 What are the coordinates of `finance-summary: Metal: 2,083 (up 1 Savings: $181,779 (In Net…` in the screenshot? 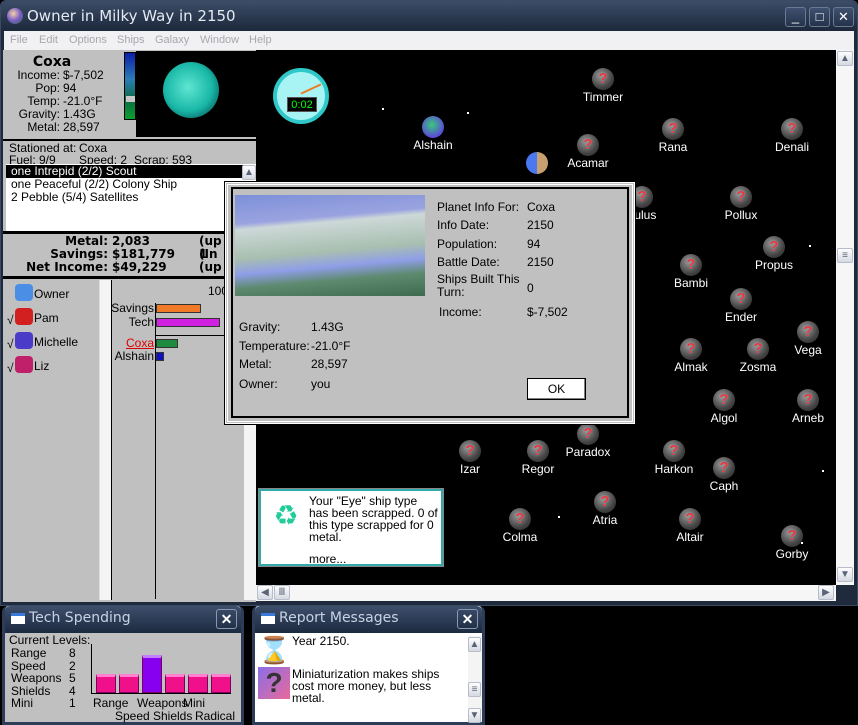 It's located at (129, 255).